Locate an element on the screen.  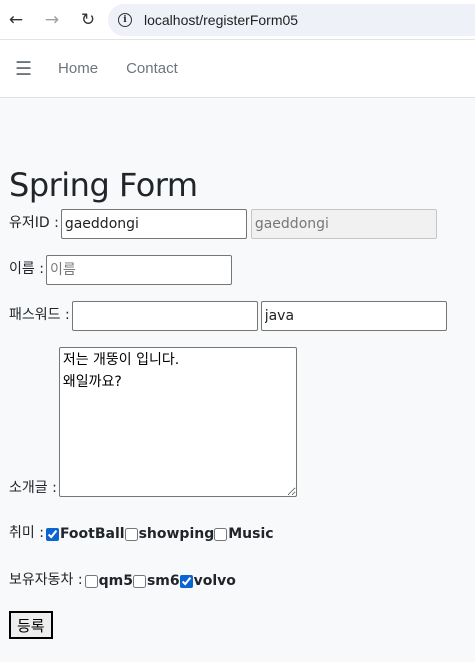
submit-row: 등록 is located at coordinates (237, 625).